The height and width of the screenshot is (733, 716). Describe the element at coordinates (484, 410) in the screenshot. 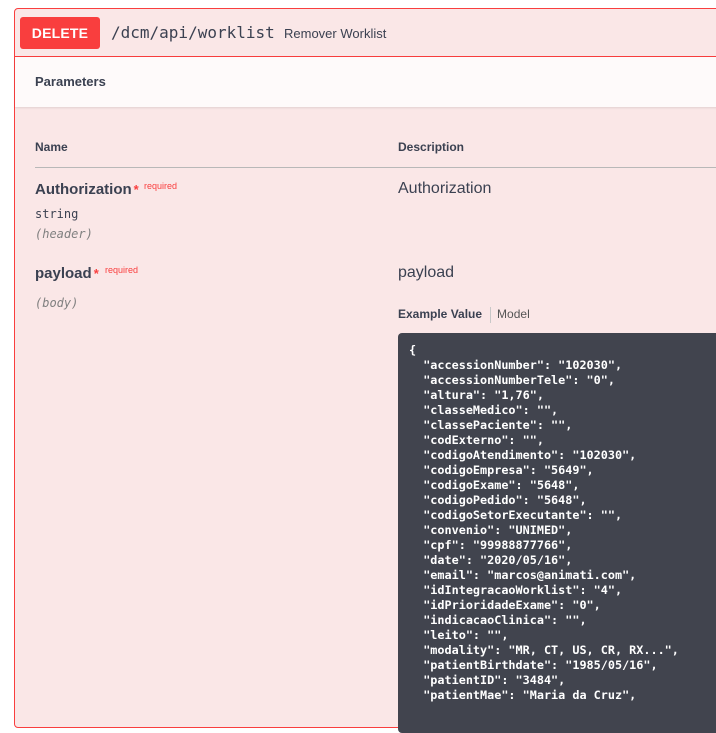

I see `code-line: "classeMedico": "",` at that location.